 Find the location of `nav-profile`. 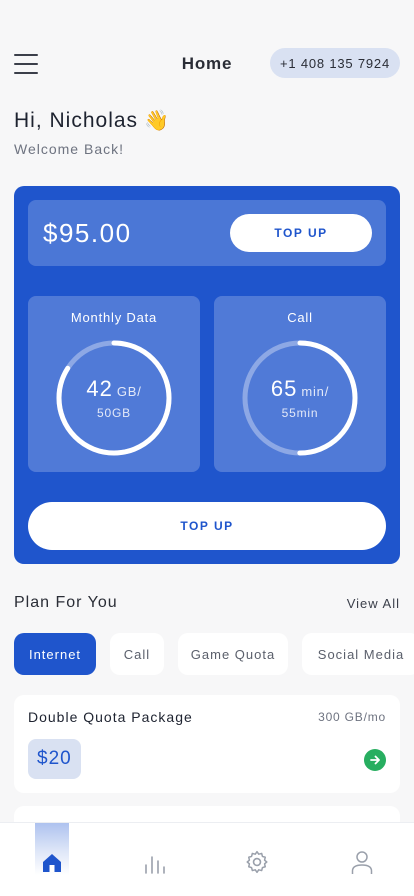

nav-profile is located at coordinates (362, 849).